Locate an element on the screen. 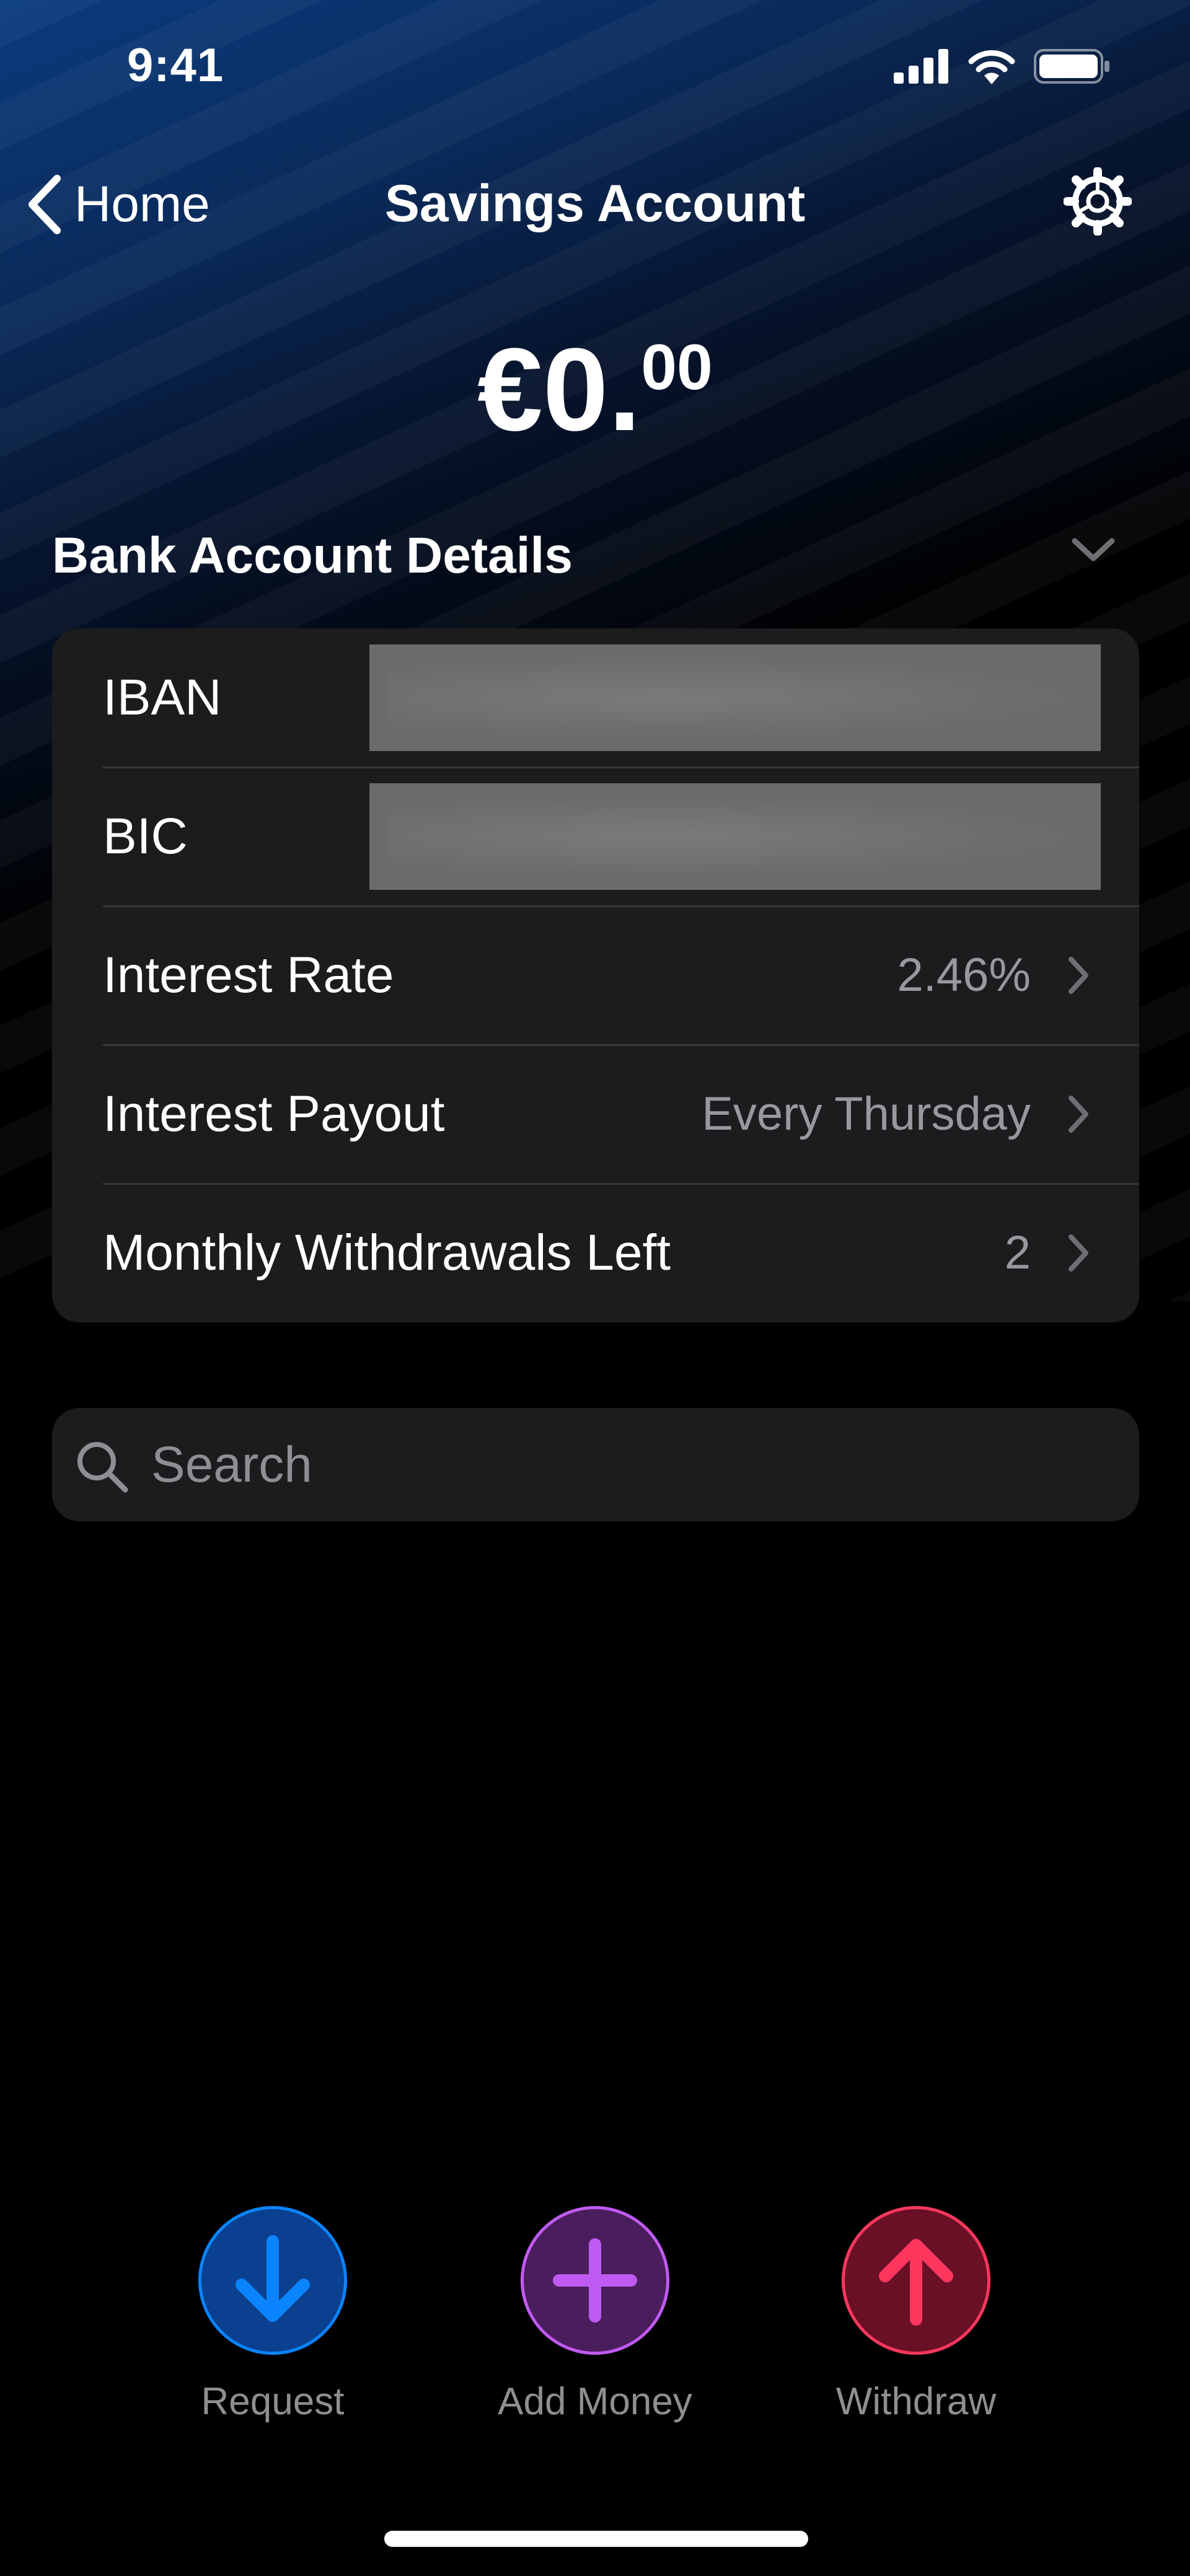 This screenshot has height=2576, width=1190. home-indicator is located at coordinates (596, 2539).